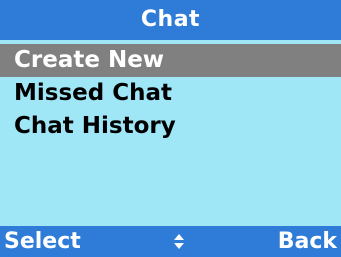 The image size is (341, 257). What do you see at coordinates (89, 60) in the screenshot?
I see `menu-item-label: Create New` at bounding box center [89, 60].